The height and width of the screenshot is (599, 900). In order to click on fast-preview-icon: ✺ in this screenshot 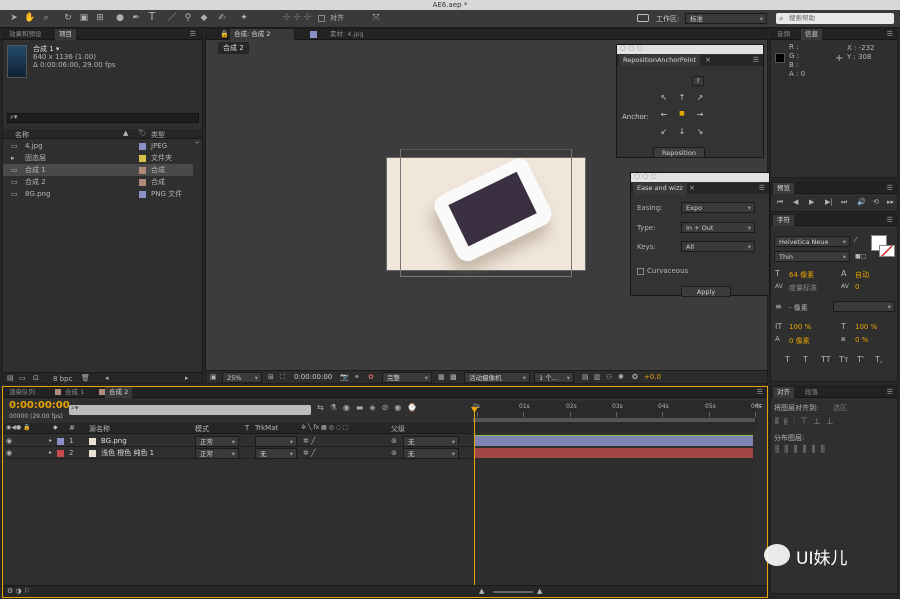, I will do `click(621, 377)`.